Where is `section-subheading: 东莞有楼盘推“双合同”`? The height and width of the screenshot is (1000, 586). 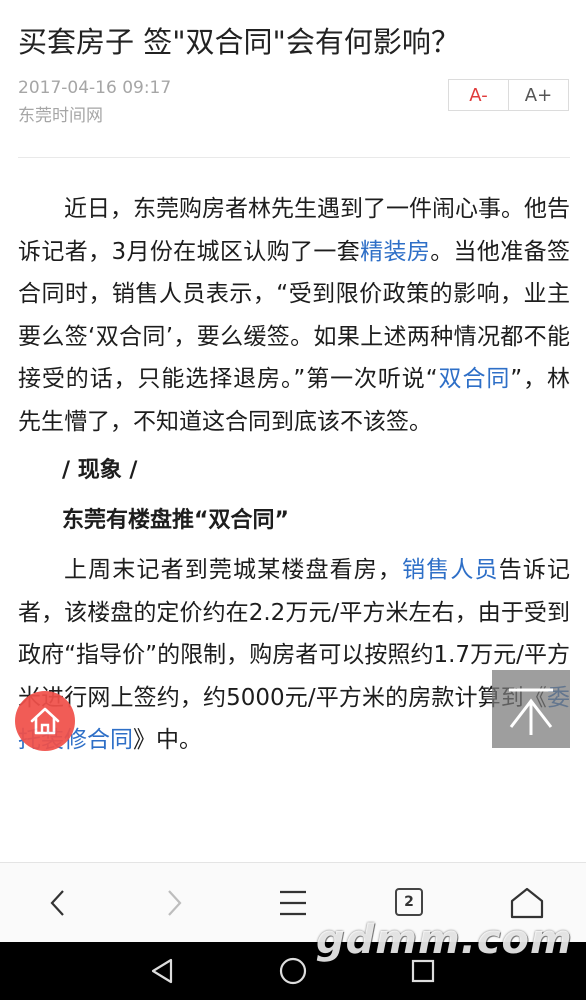 section-subheading: 东莞有楼盘推“双合同” is located at coordinates (175, 520).